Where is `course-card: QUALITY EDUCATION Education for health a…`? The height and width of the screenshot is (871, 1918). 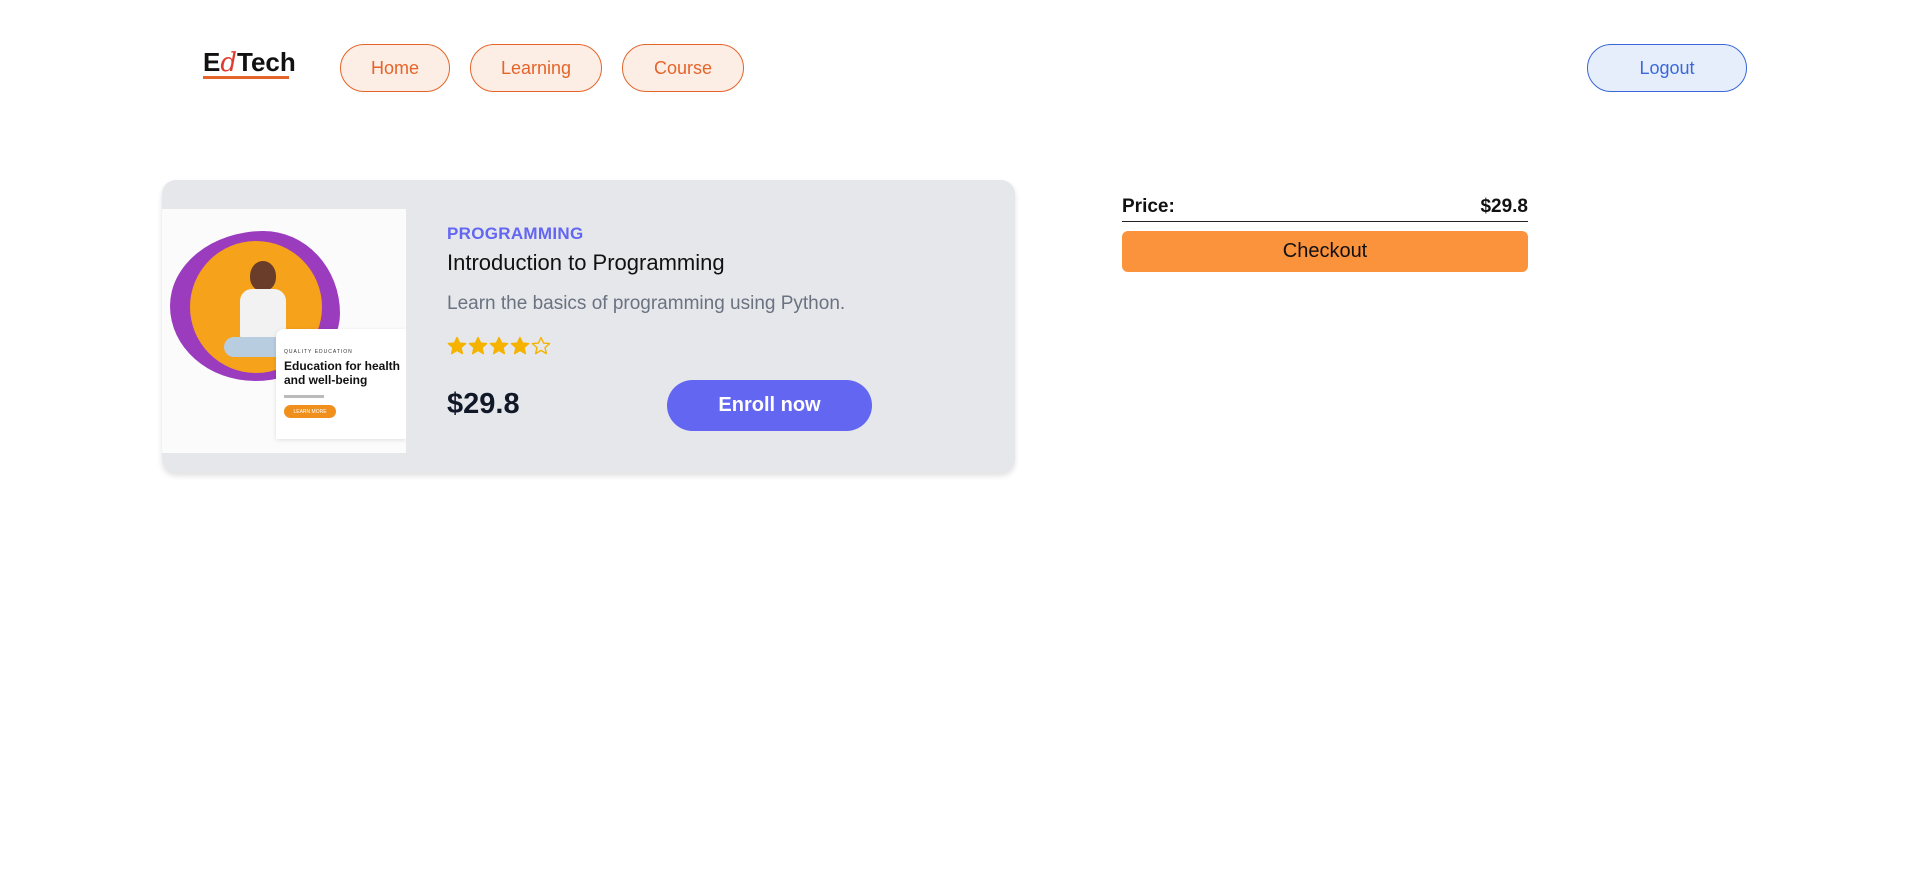 course-card: QUALITY EDUCATION Education for health a… is located at coordinates (588, 326).